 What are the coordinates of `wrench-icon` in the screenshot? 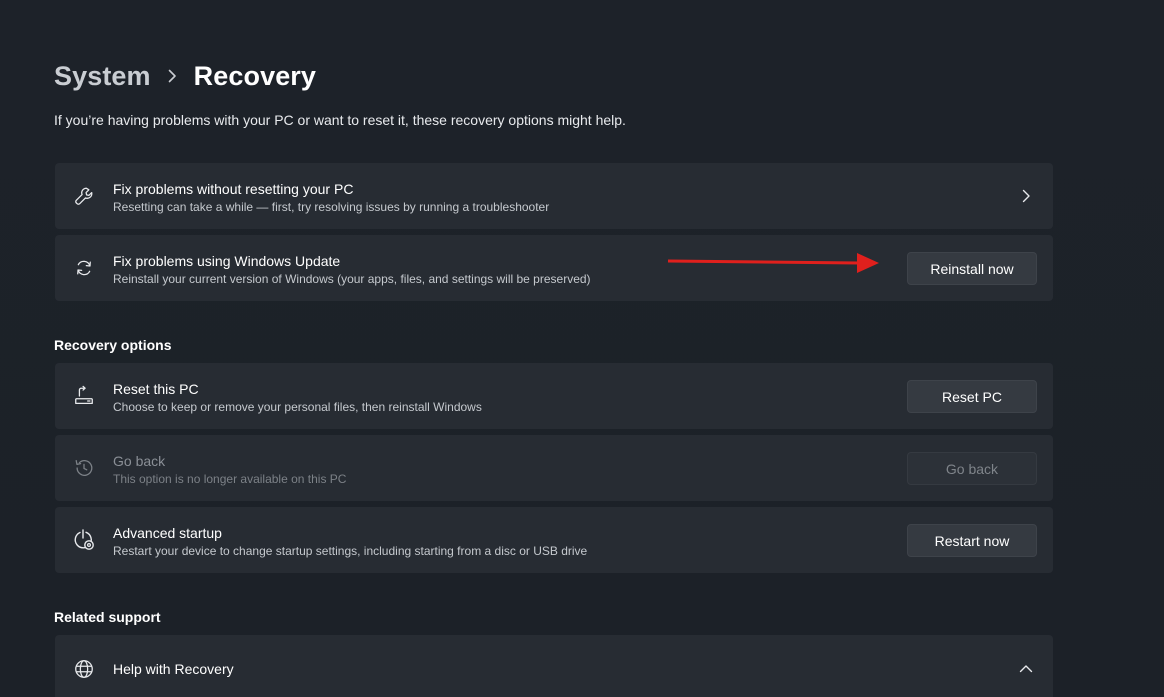 It's located at (84, 196).